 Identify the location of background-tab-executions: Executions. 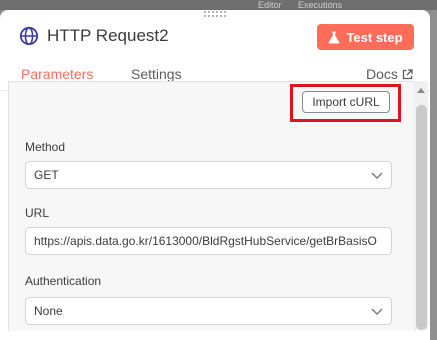
(320, 5).